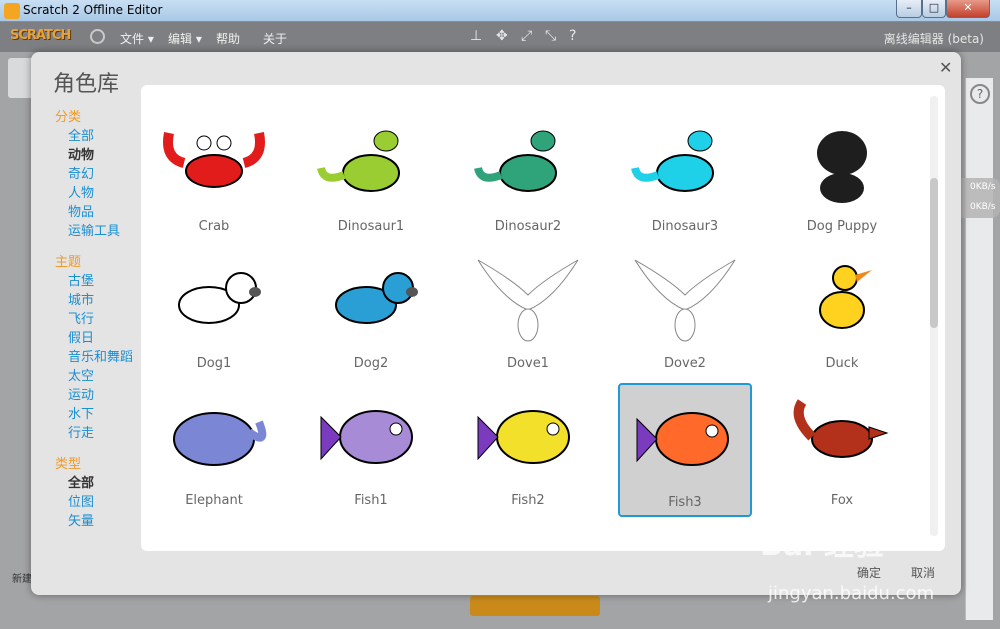 This screenshot has width=1000, height=629. What do you see at coordinates (909, 9) in the screenshot?
I see `minimize-button: –` at bounding box center [909, 9].